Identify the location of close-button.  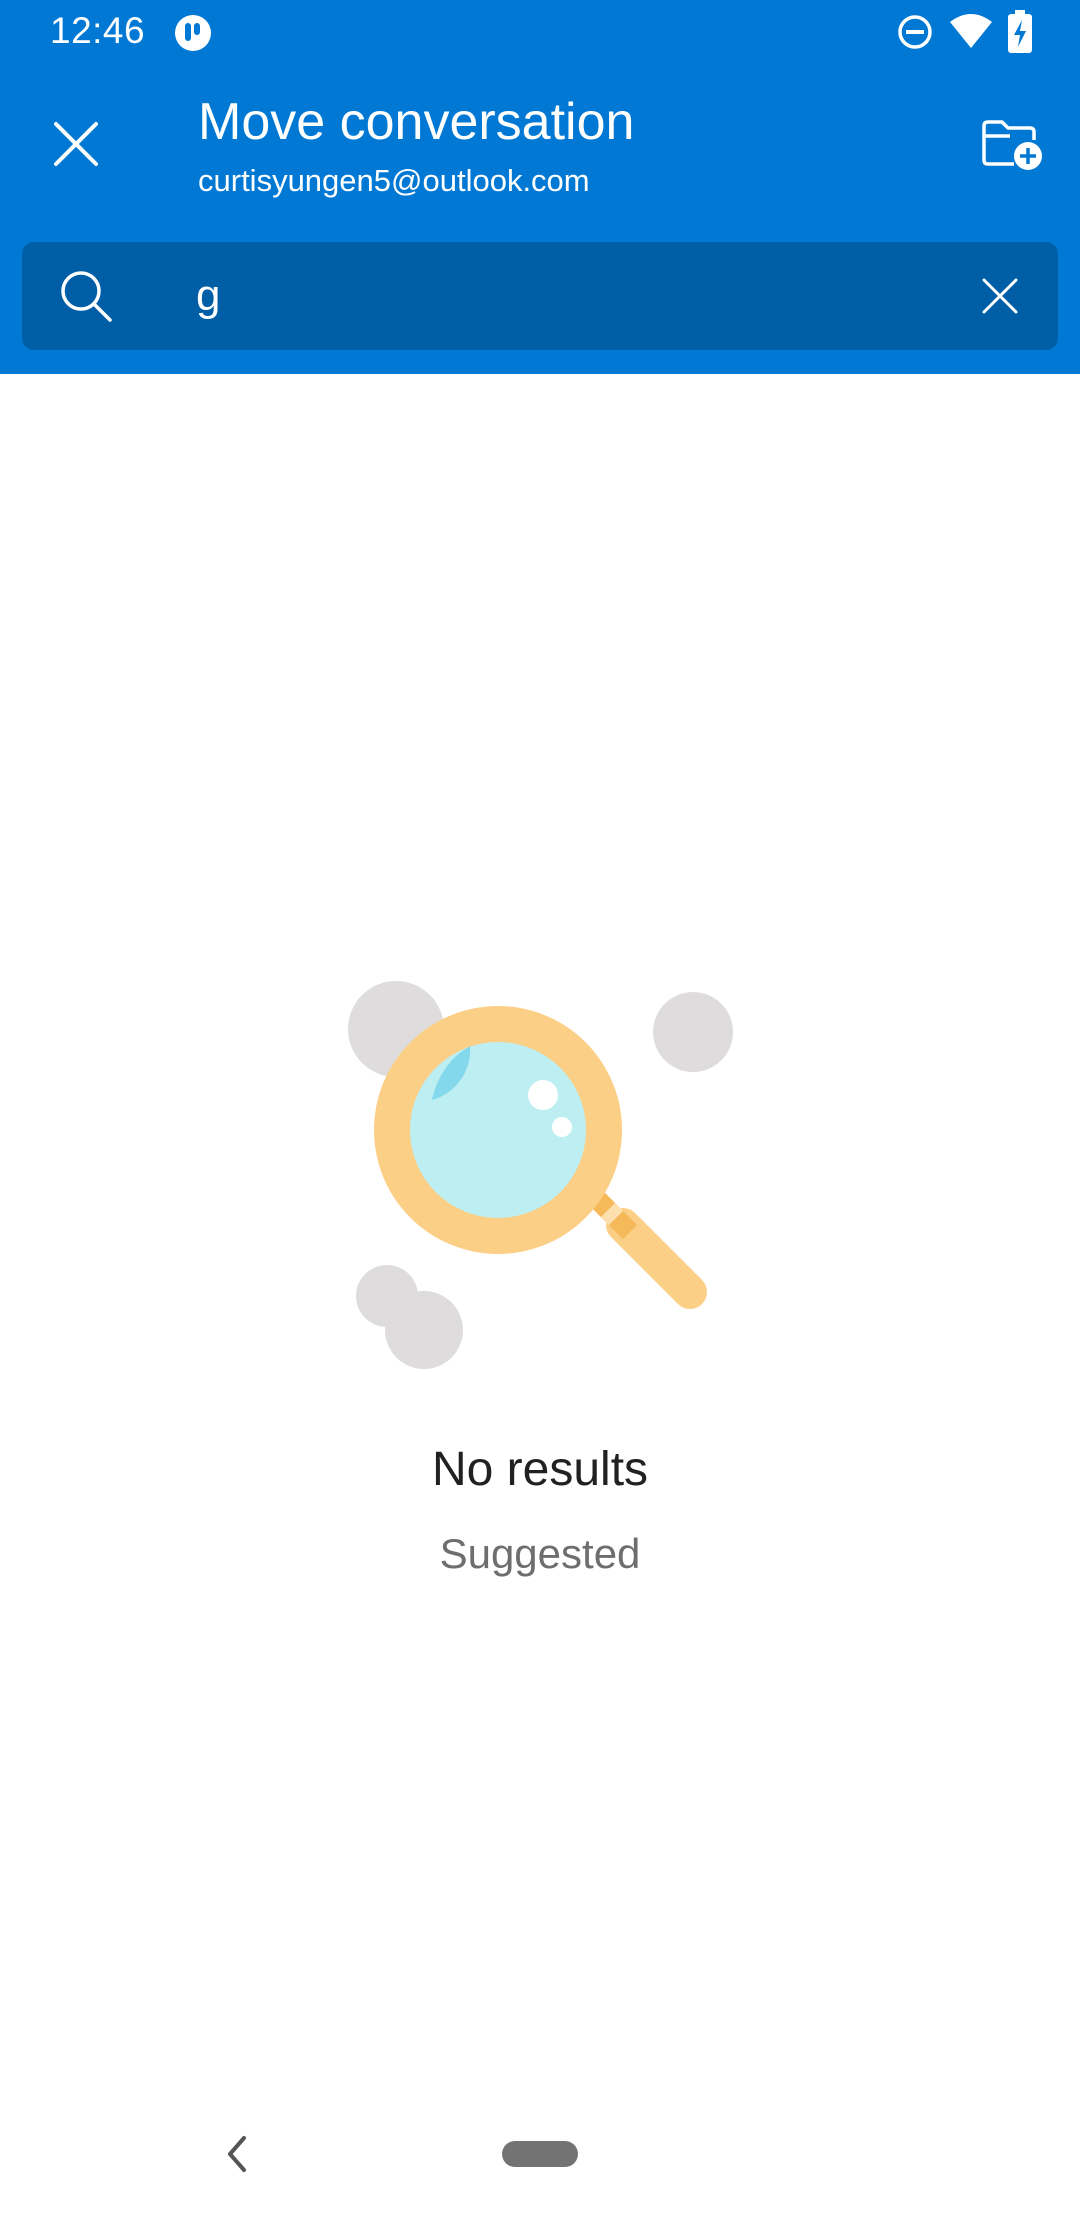
(76, 144).